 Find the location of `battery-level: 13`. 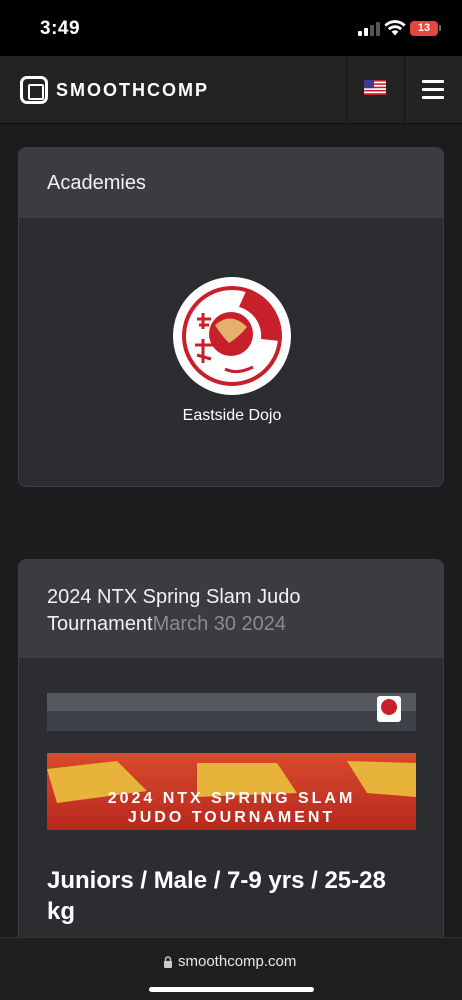

battery-level: 13 is located at coordinates (424, 28).